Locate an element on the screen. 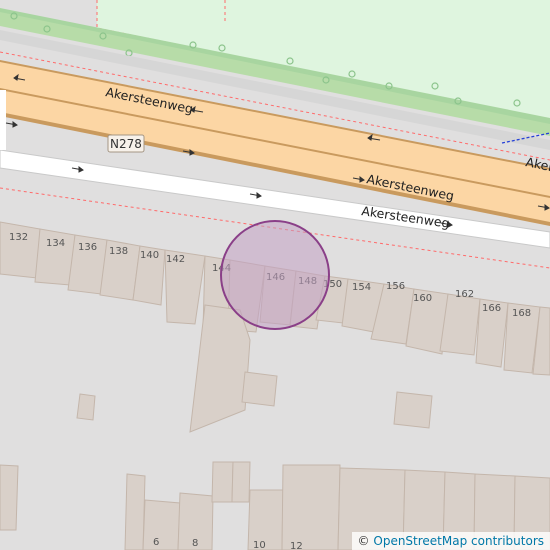 The height and width of the screenshot is (550, 550). house-number: 6 is located at coordinates (156, 542).